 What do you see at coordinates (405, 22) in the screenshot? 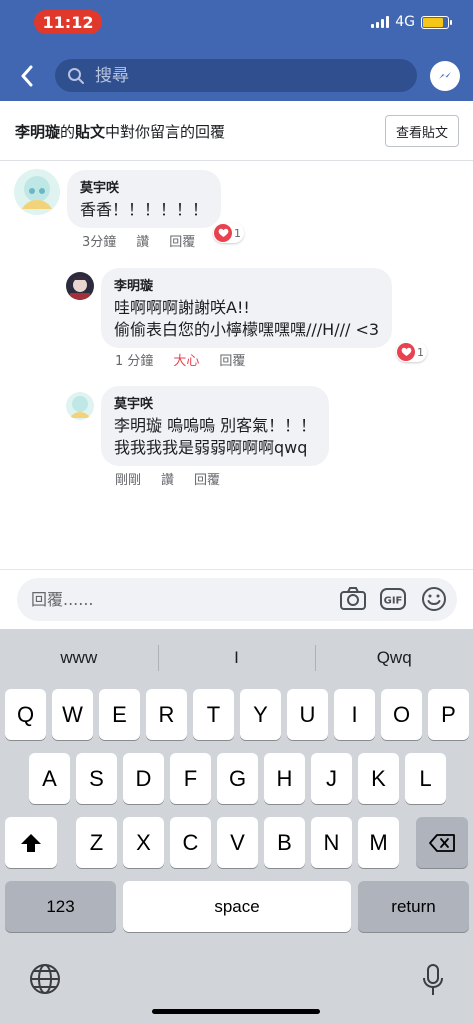
I see `network-label: 4G` at bounding box center [405, 22].